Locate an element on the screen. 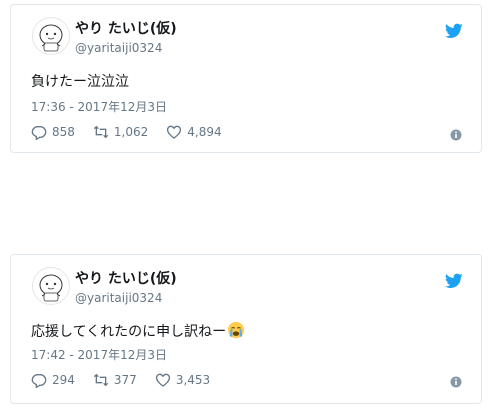 The image size is (500, 418). like-button: 3,453 is located at coordinates (182, 380).